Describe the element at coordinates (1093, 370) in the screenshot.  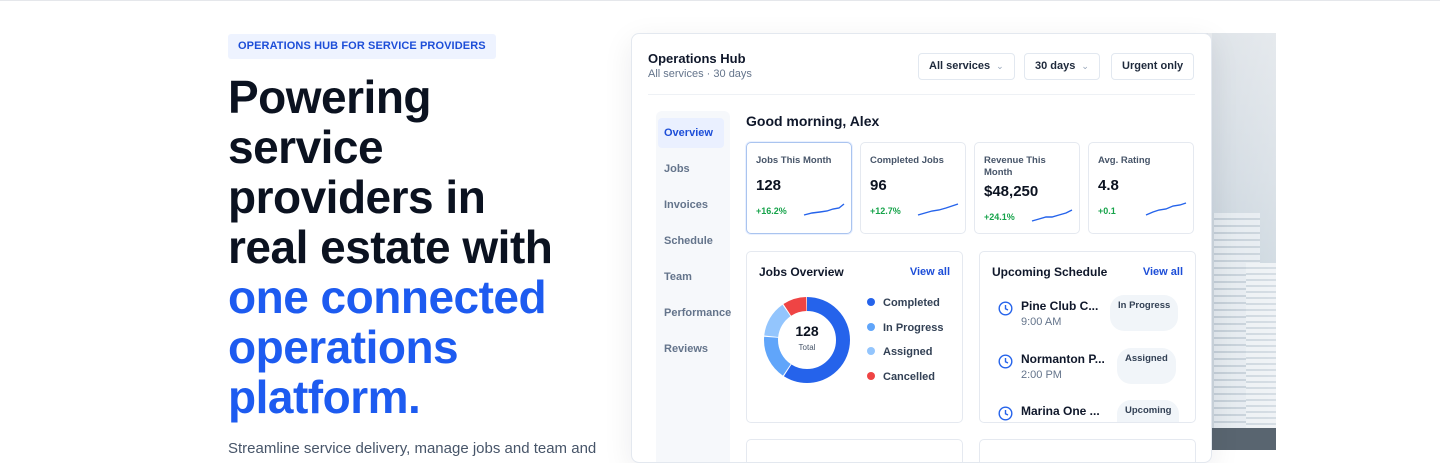
I see `schedule-item: Normanton P... 2:00 PM Assigned` at that location.